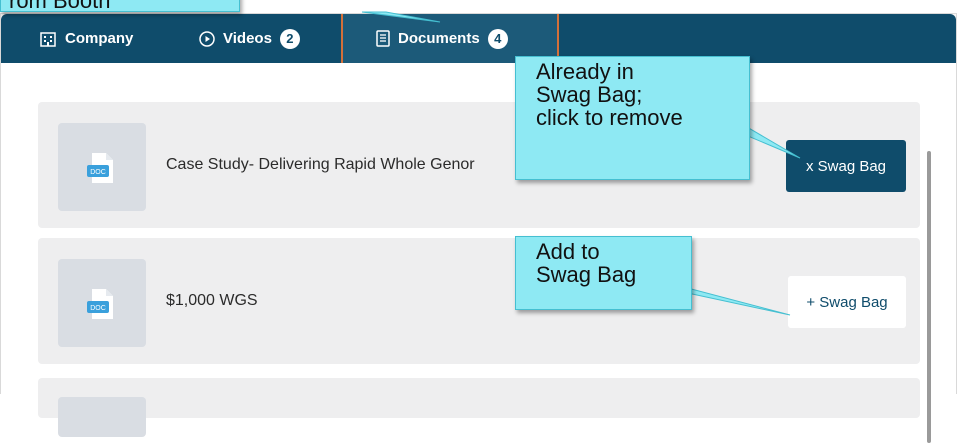  I want to click on document-thumbnail, so click(102, 417).